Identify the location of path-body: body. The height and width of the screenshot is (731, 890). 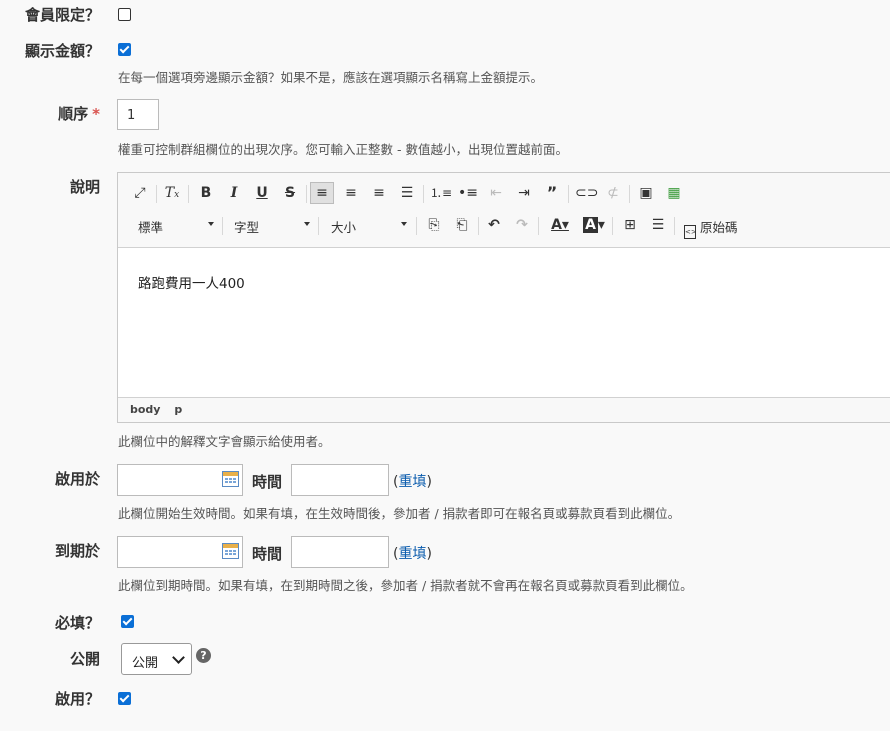
(145, 409).